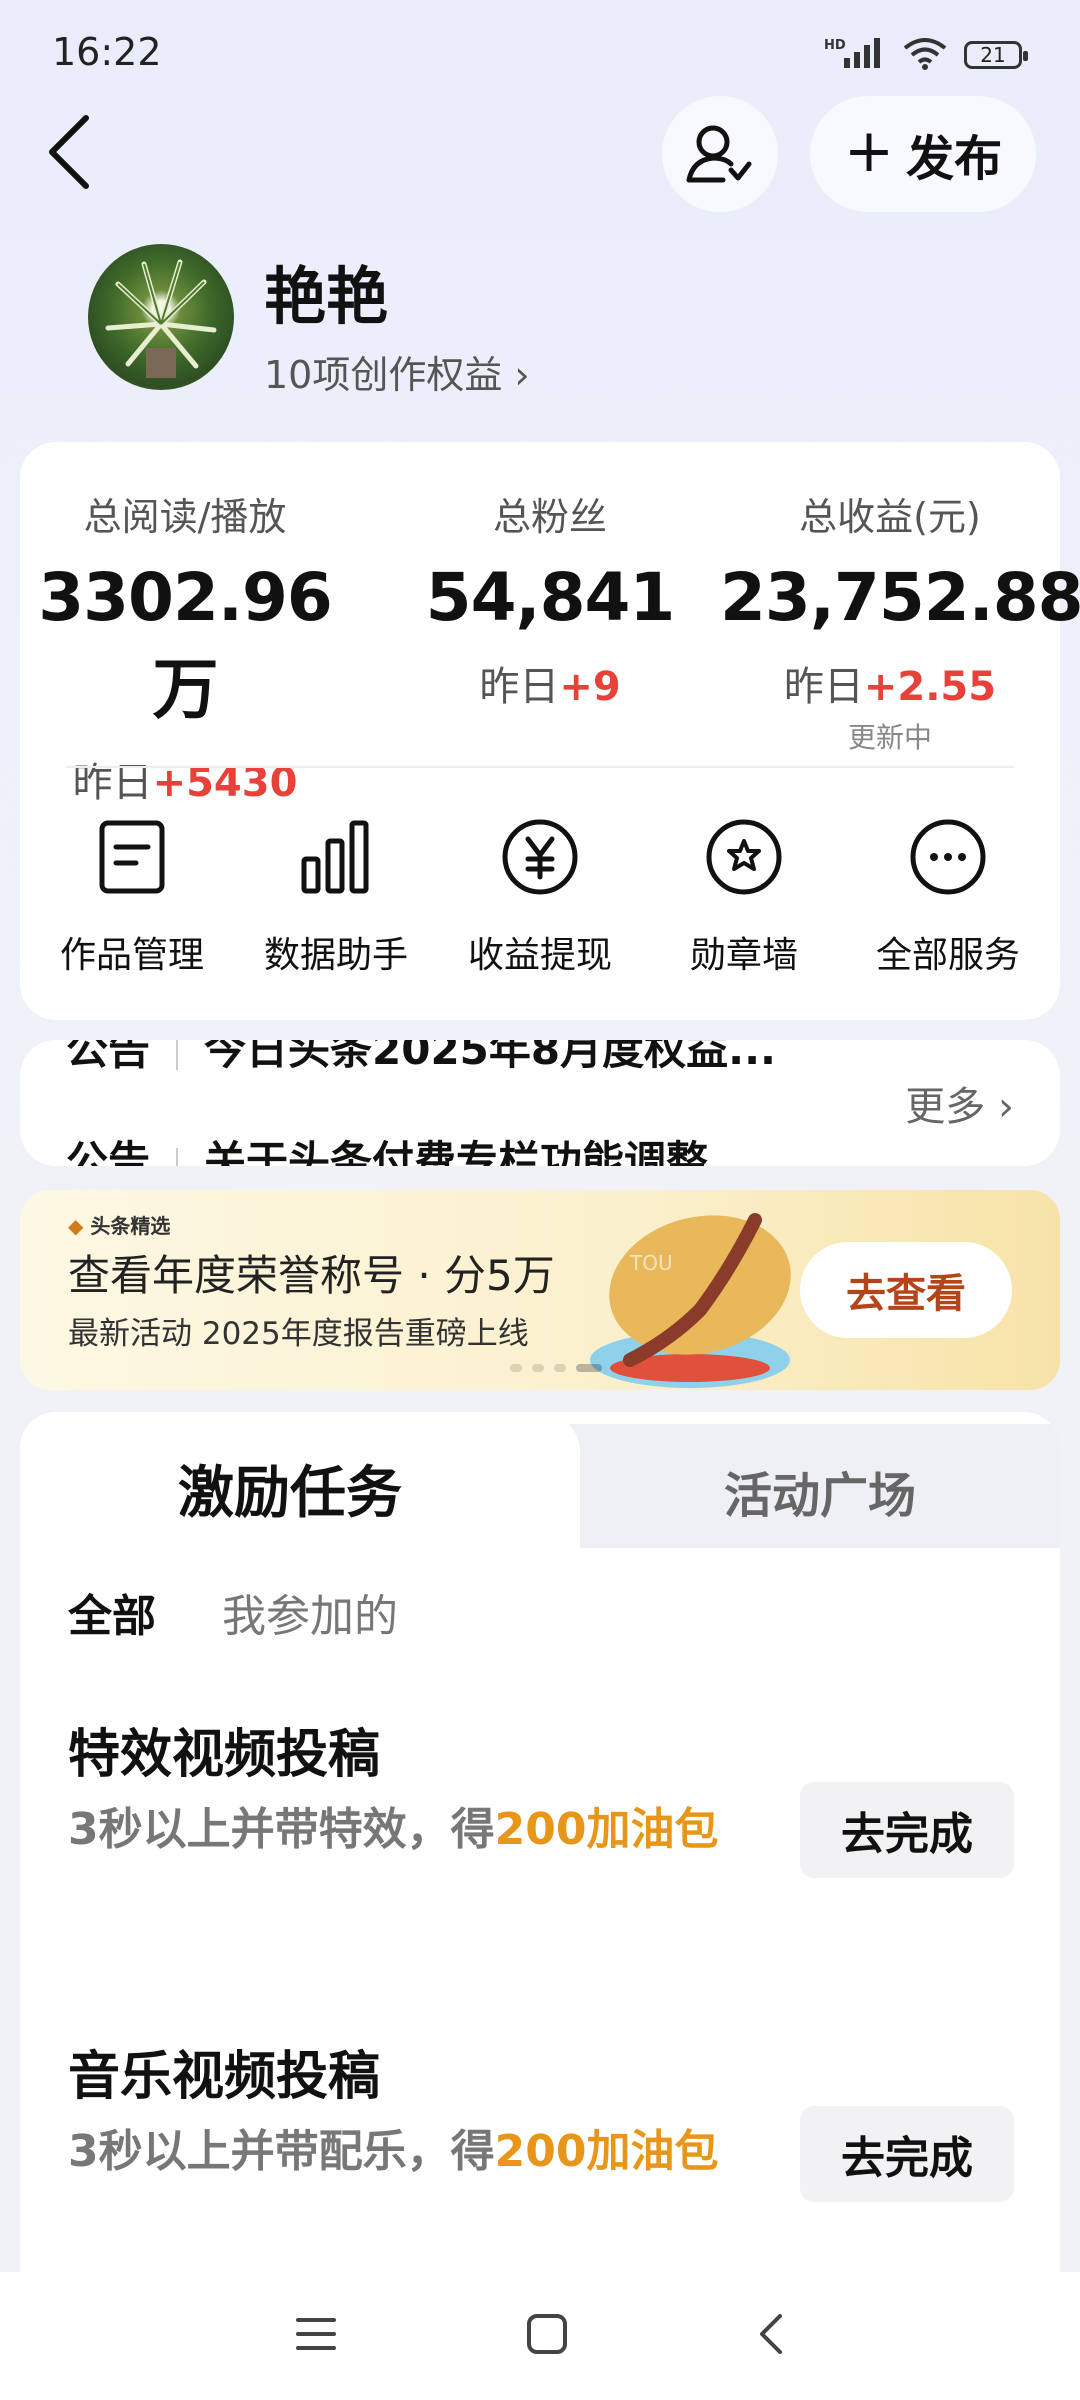  Describe the element at coordinates (224, 1755) in the screenshot. I see `task-title: 特效视频投稿` at that location.